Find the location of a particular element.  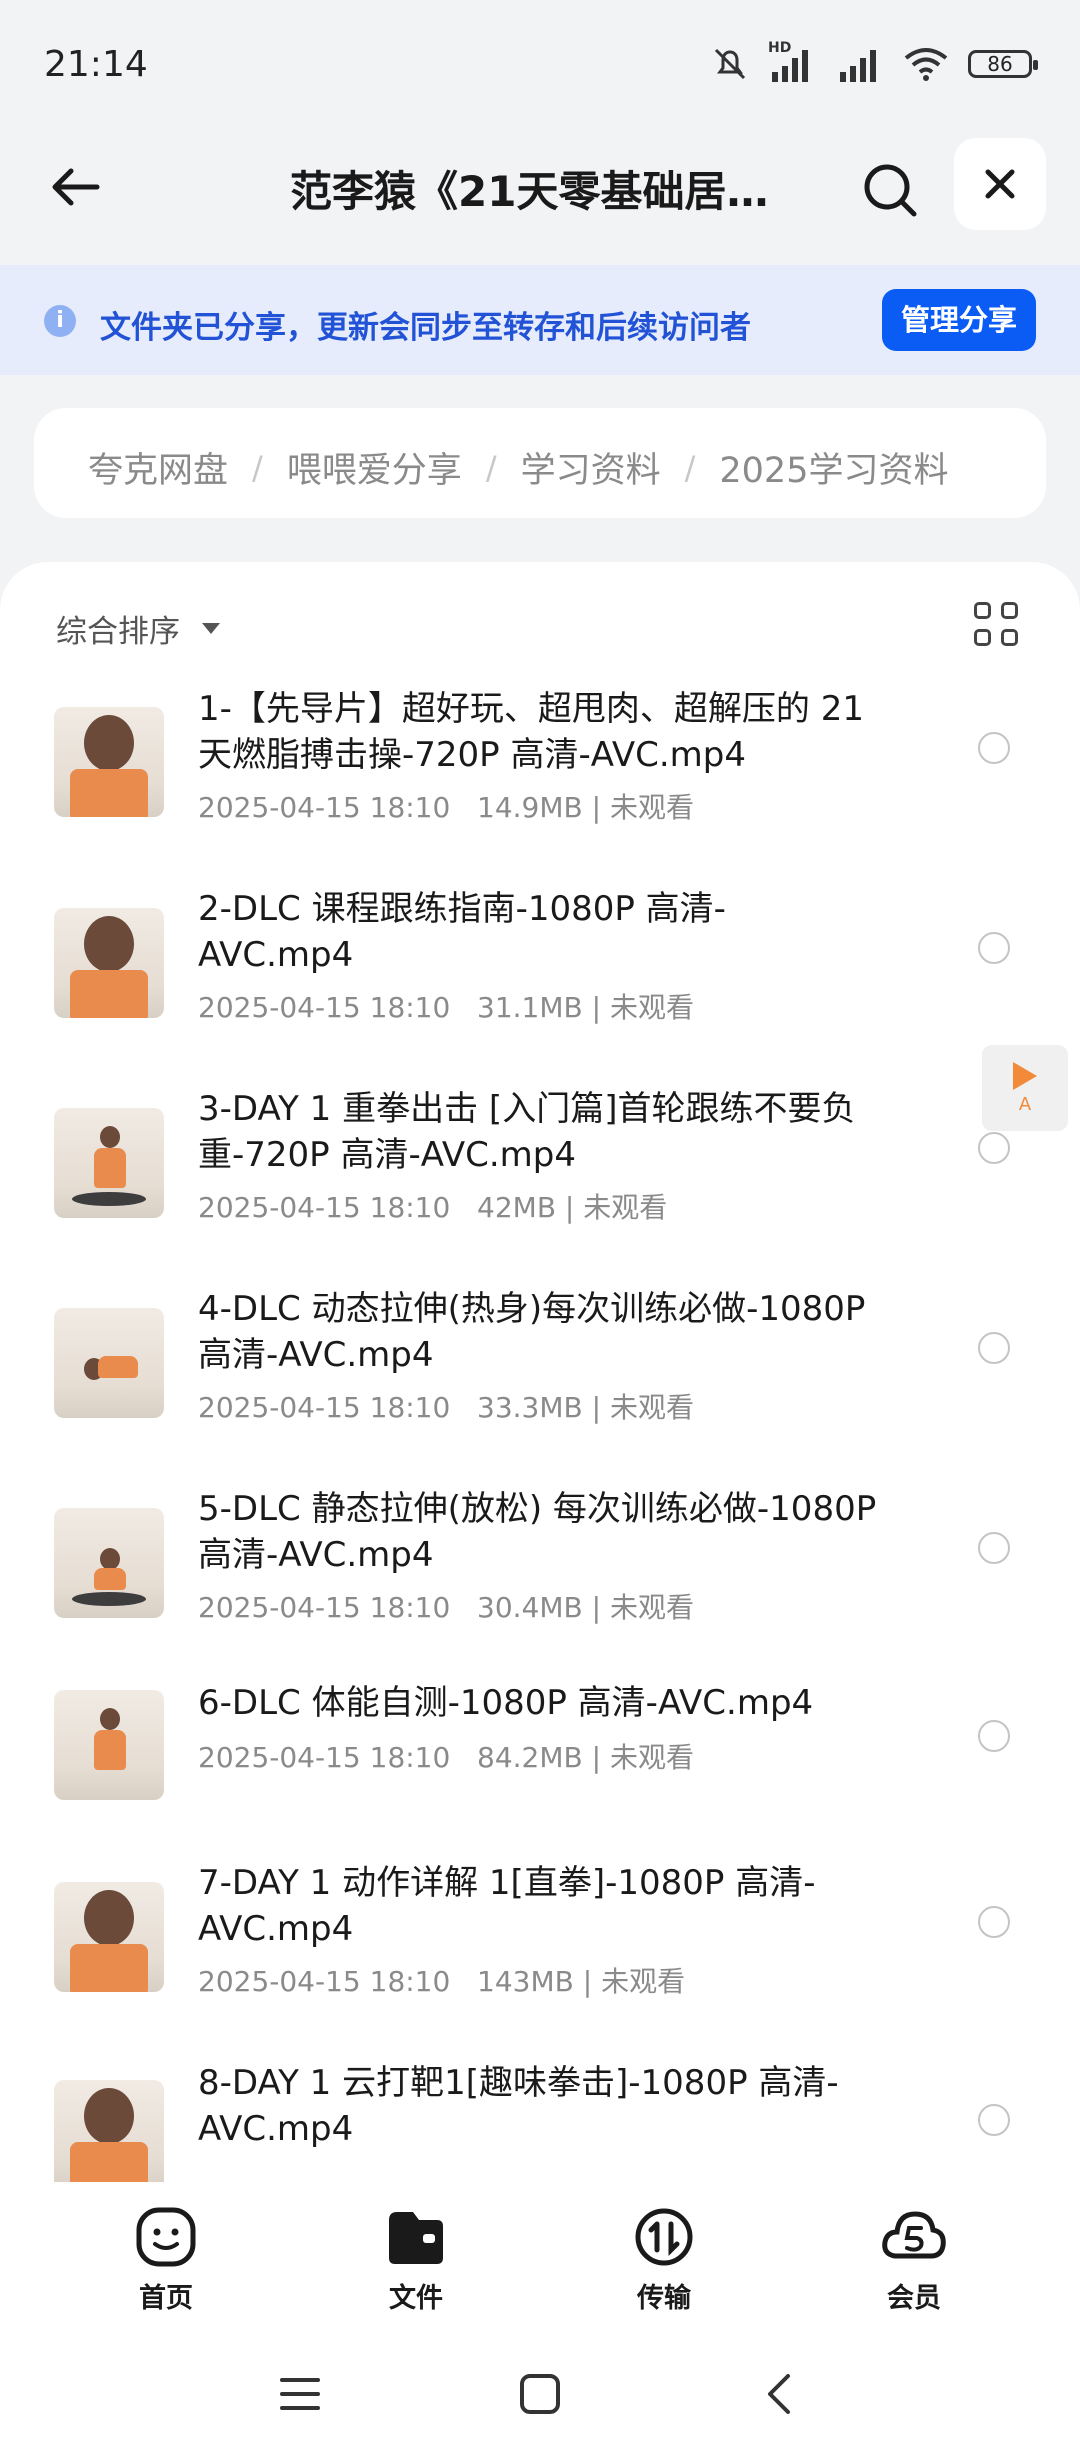

system-home-button is located at coordinates (540, 2394).